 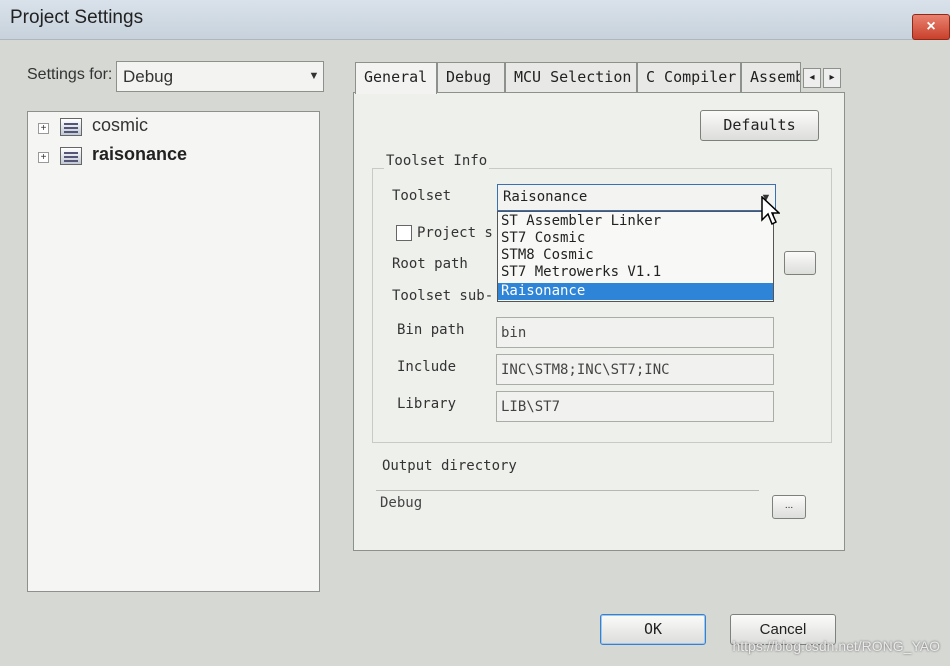 What do you see at coordinates (404, 233) in the screenshot?
I see `project-specific-checkbox` at bounding box center [404, 233].